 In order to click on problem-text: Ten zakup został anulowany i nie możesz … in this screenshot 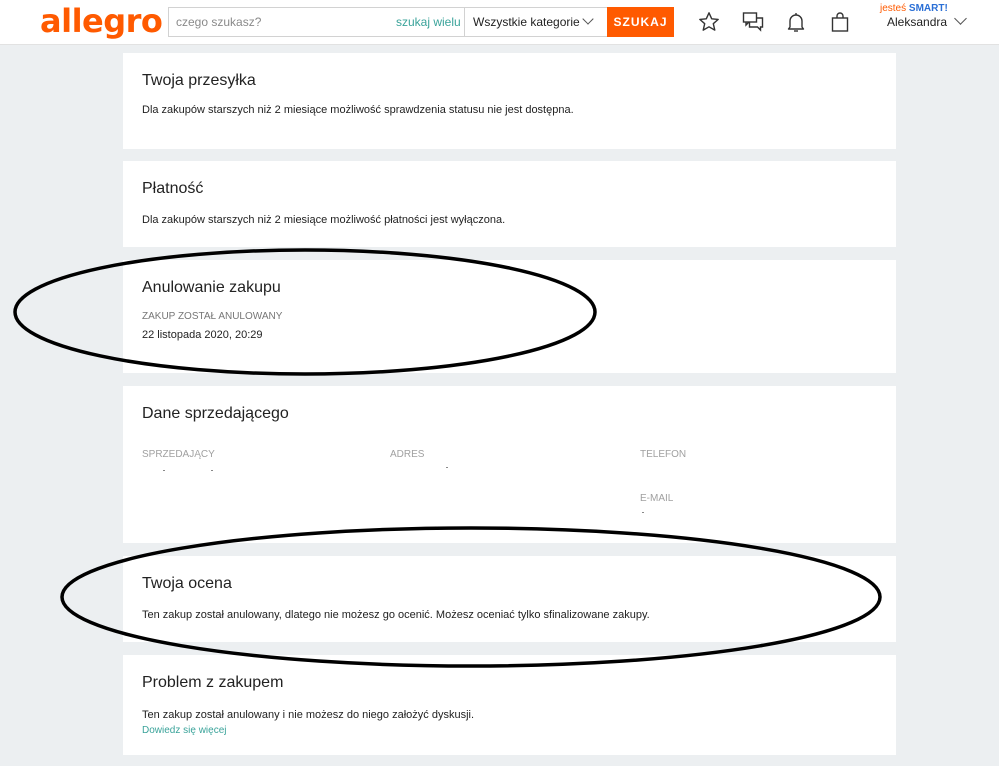, I will do `click(308, 715)`.